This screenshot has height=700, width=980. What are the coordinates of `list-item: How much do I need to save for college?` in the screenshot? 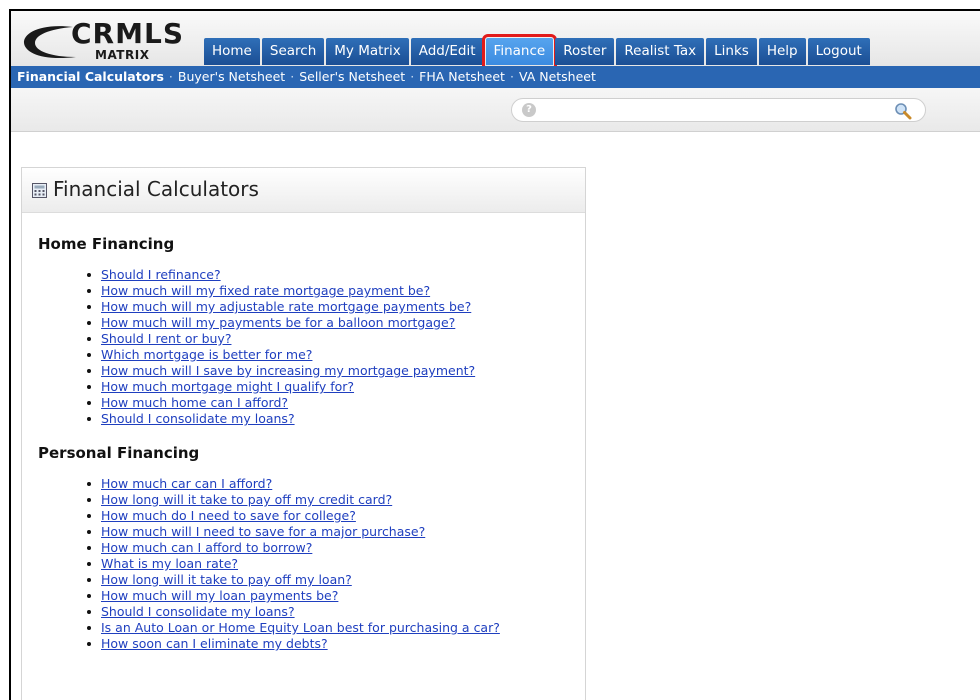 It's located at (336, 516).